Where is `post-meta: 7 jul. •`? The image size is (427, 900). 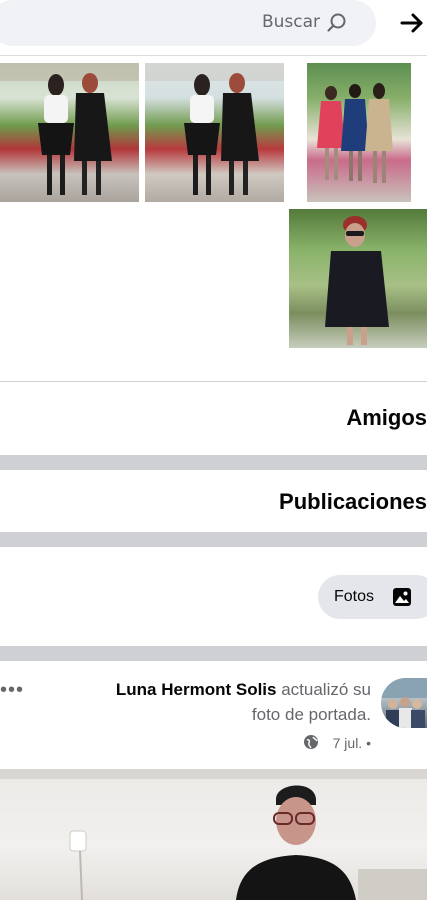
post-meta: 7 jul. • is located at coordinates (352, 743).